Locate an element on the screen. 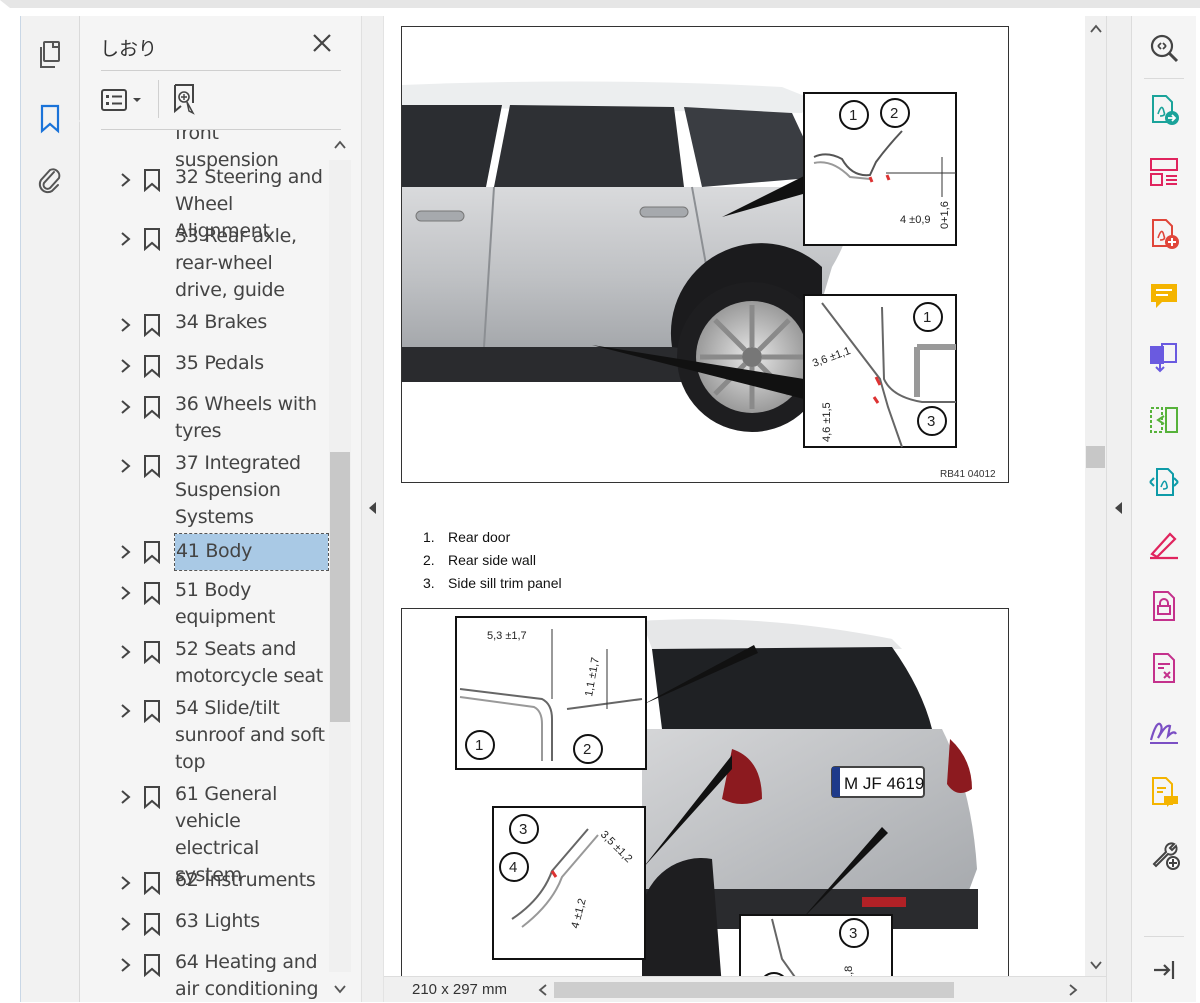 This screenshot has width=1200, height=1003. page-thumbnails-icon is located at coordinates (50, 55).